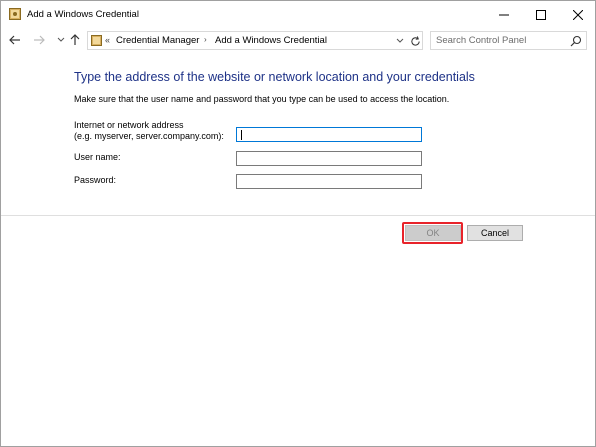 Image resolution: width=596 pixels, height=447 pixels. I want to click on password-input, so click(329, 181).